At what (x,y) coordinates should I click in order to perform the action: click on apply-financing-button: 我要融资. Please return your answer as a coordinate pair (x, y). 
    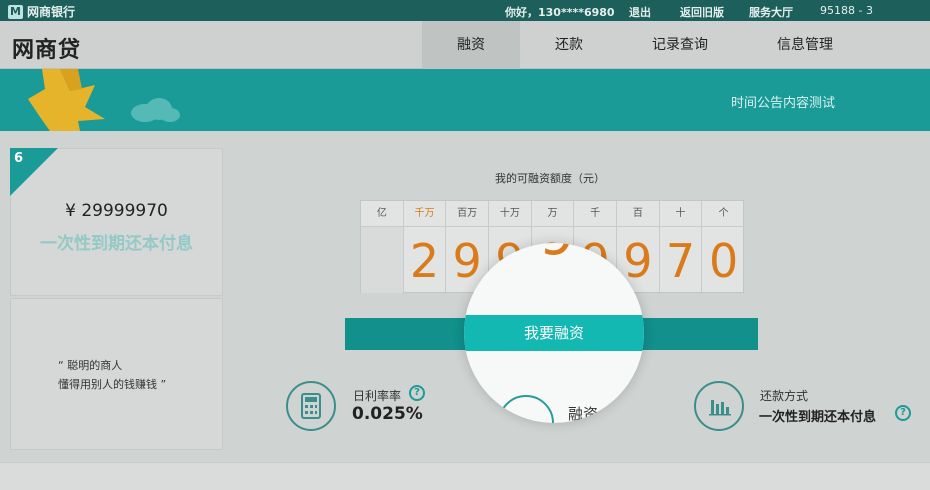
    Looking at the image, I should click on (554, 333).